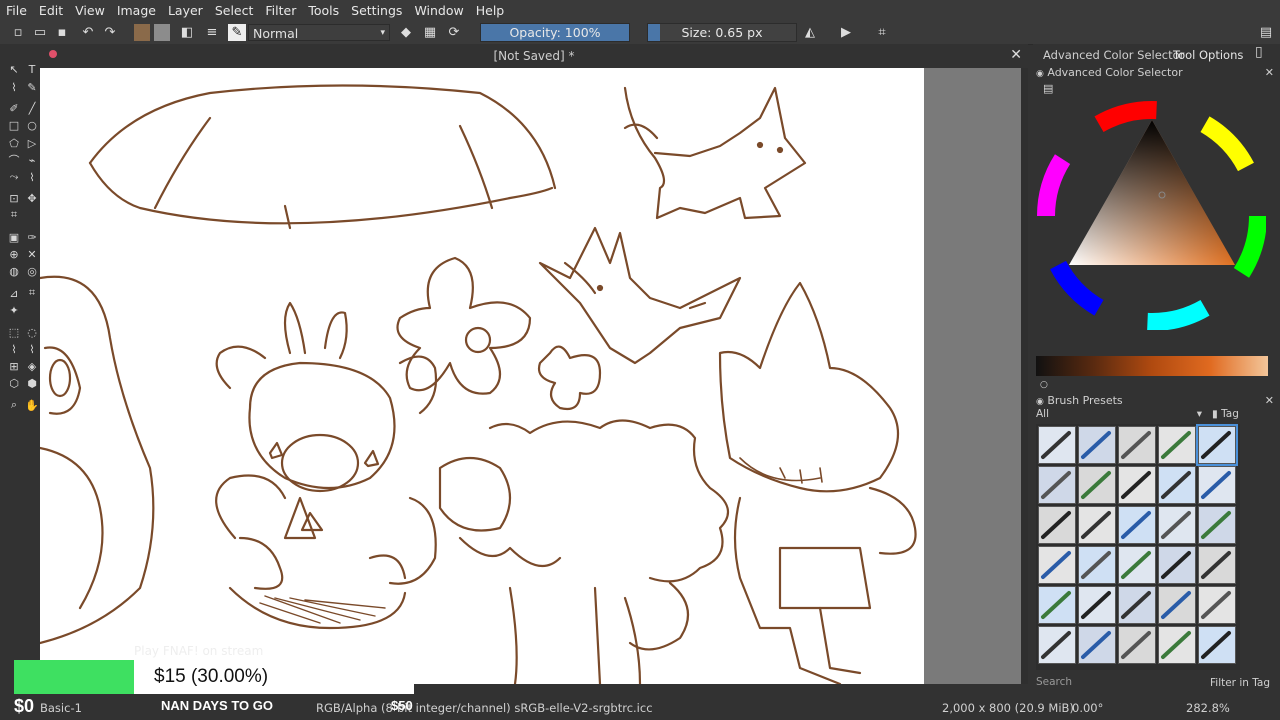  Describe the element at coordinates (1044, 385) in the screenshot. I see `color-reset-icon: ○` at that location.